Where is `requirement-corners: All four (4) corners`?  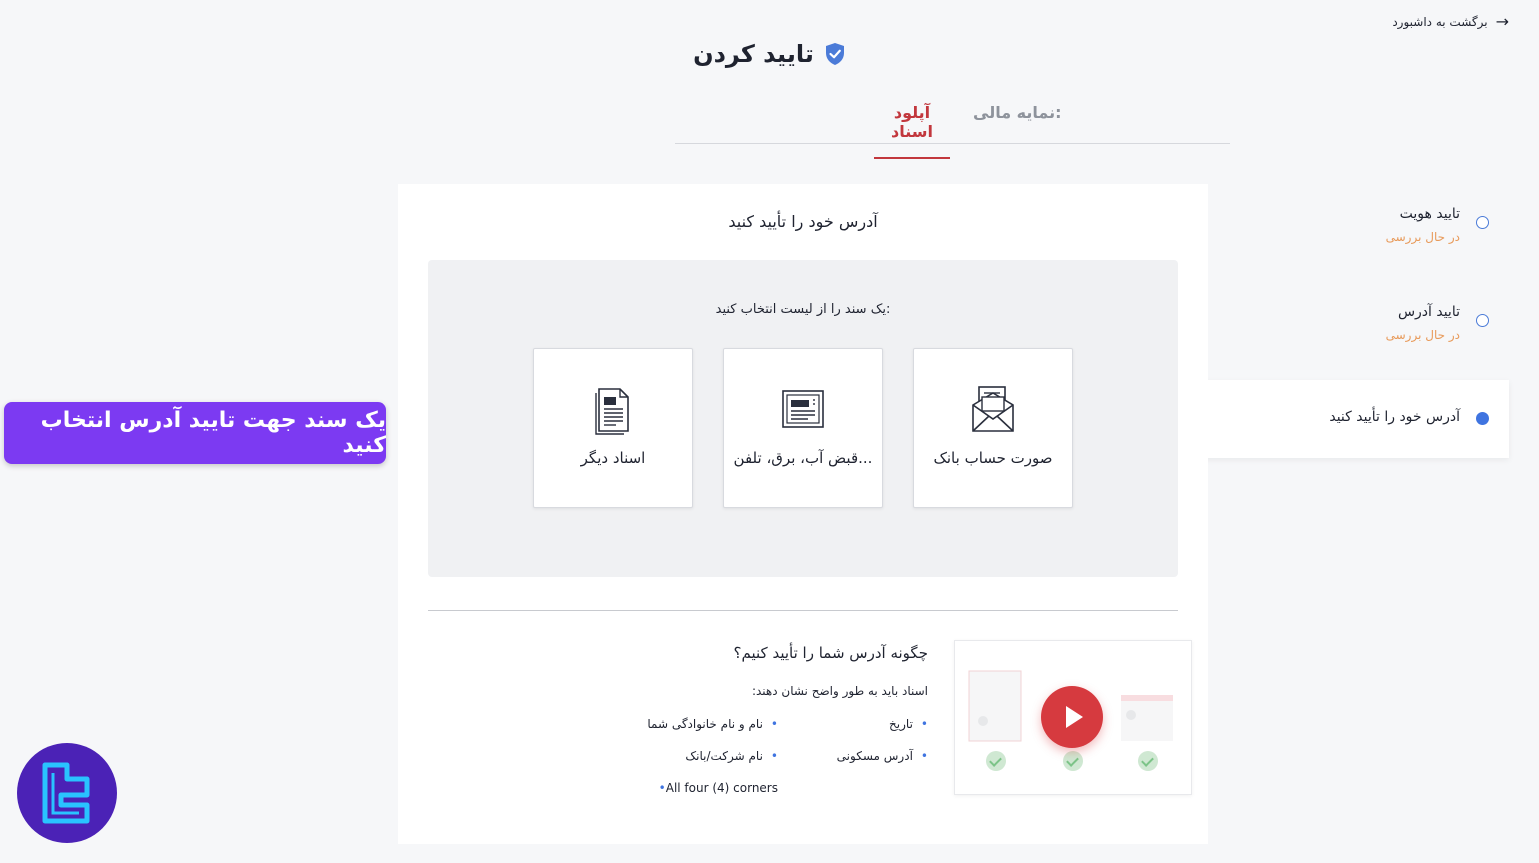 requirement-corners: All four (4) corners is located at coordinates (714, 788).